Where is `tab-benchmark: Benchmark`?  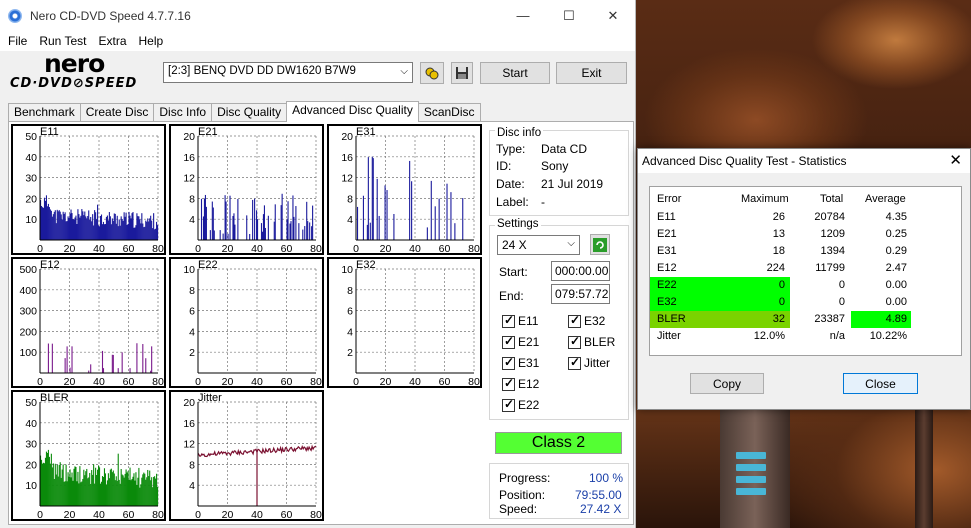
tab-benchmark: Benchmark is located at coordinates (44, 112).